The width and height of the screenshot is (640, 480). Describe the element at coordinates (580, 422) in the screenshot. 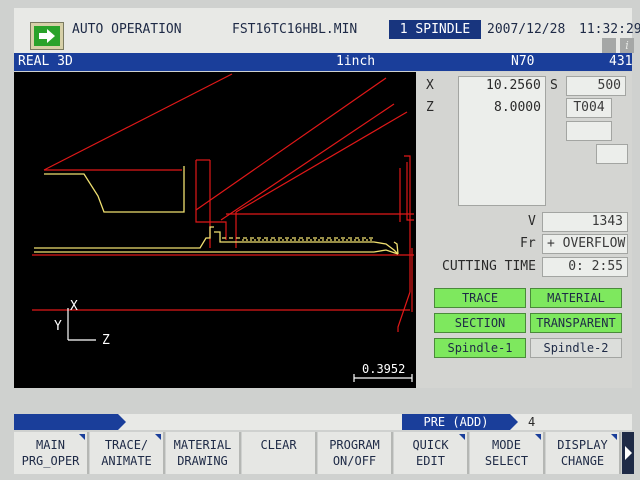

I see `pre-input-field: 4` at that location.